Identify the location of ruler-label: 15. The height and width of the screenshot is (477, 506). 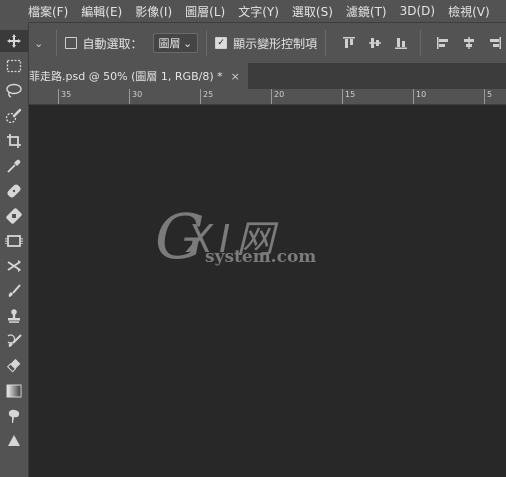
(350, 94).